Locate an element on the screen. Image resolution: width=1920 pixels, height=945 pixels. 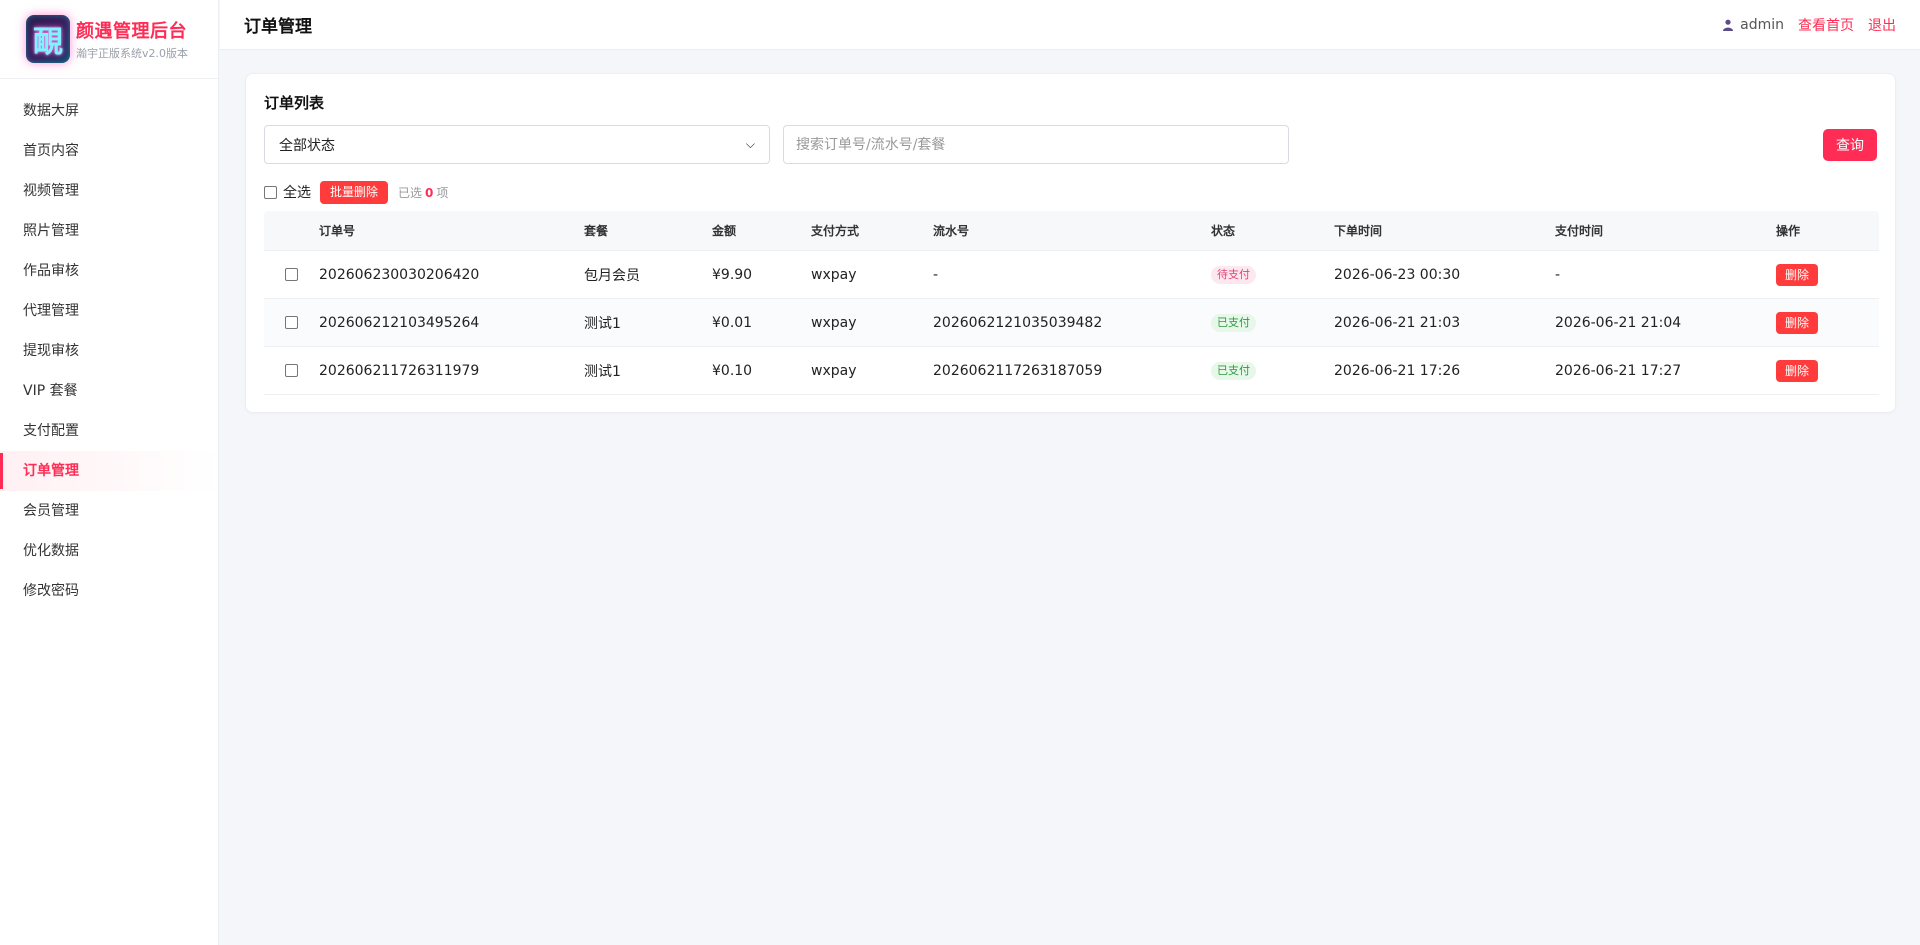
flow-no: - is located at coordinates (936, 274).